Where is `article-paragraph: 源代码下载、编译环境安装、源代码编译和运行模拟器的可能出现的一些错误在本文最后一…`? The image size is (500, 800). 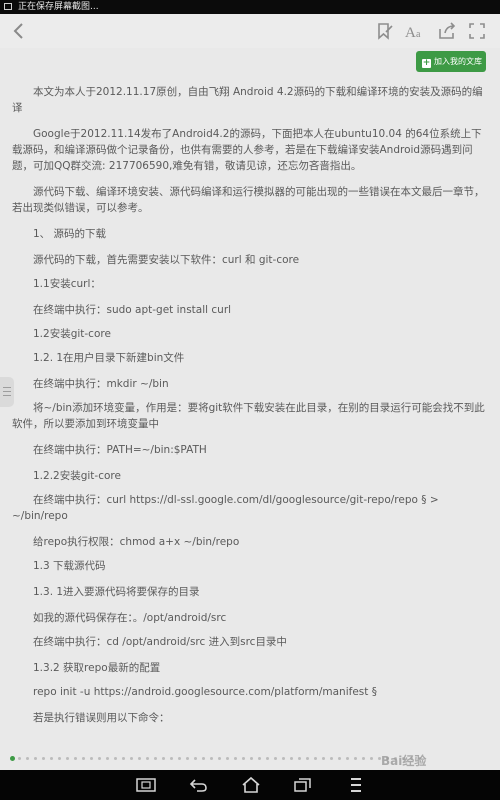 article-paragraph: 源代码下载、编译环境安装、源代码编译和运行模拟器的可能出现的一些错误在本文最后一… is located at coordinates (248, 200).